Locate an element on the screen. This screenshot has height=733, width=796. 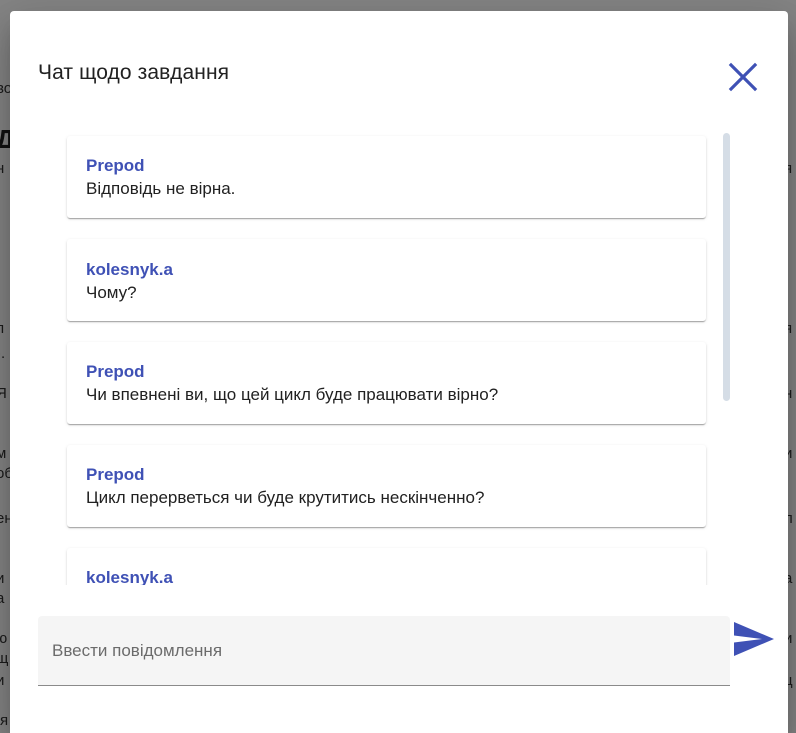
message-list-scrollbar is located at coordinates (726, 267).